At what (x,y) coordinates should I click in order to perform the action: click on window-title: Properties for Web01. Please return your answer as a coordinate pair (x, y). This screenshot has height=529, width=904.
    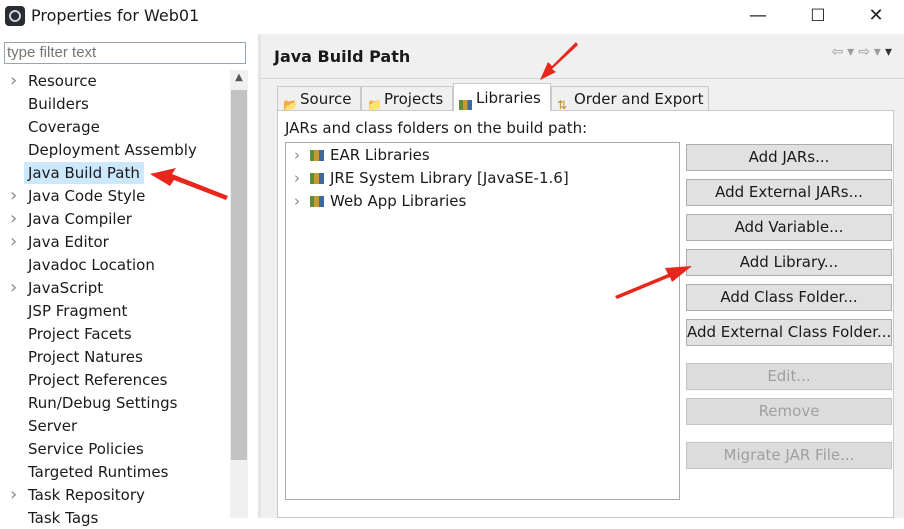
    Looking at the image, I should click on (115, 15).